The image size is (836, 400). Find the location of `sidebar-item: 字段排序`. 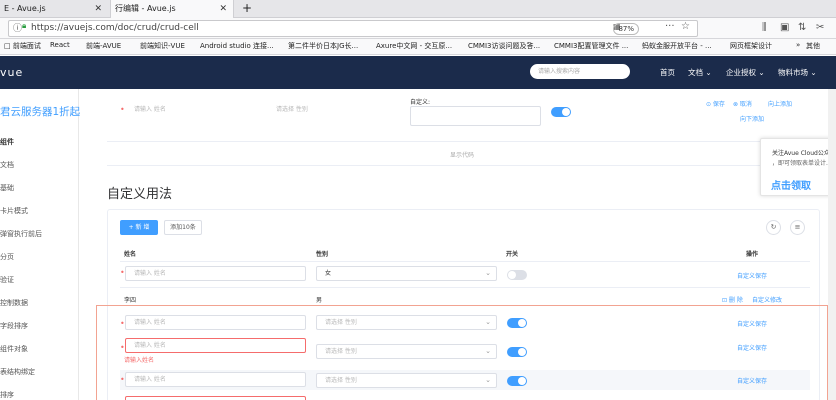

sidebar-item: 字段排序 is located at coordinates (14, 326).